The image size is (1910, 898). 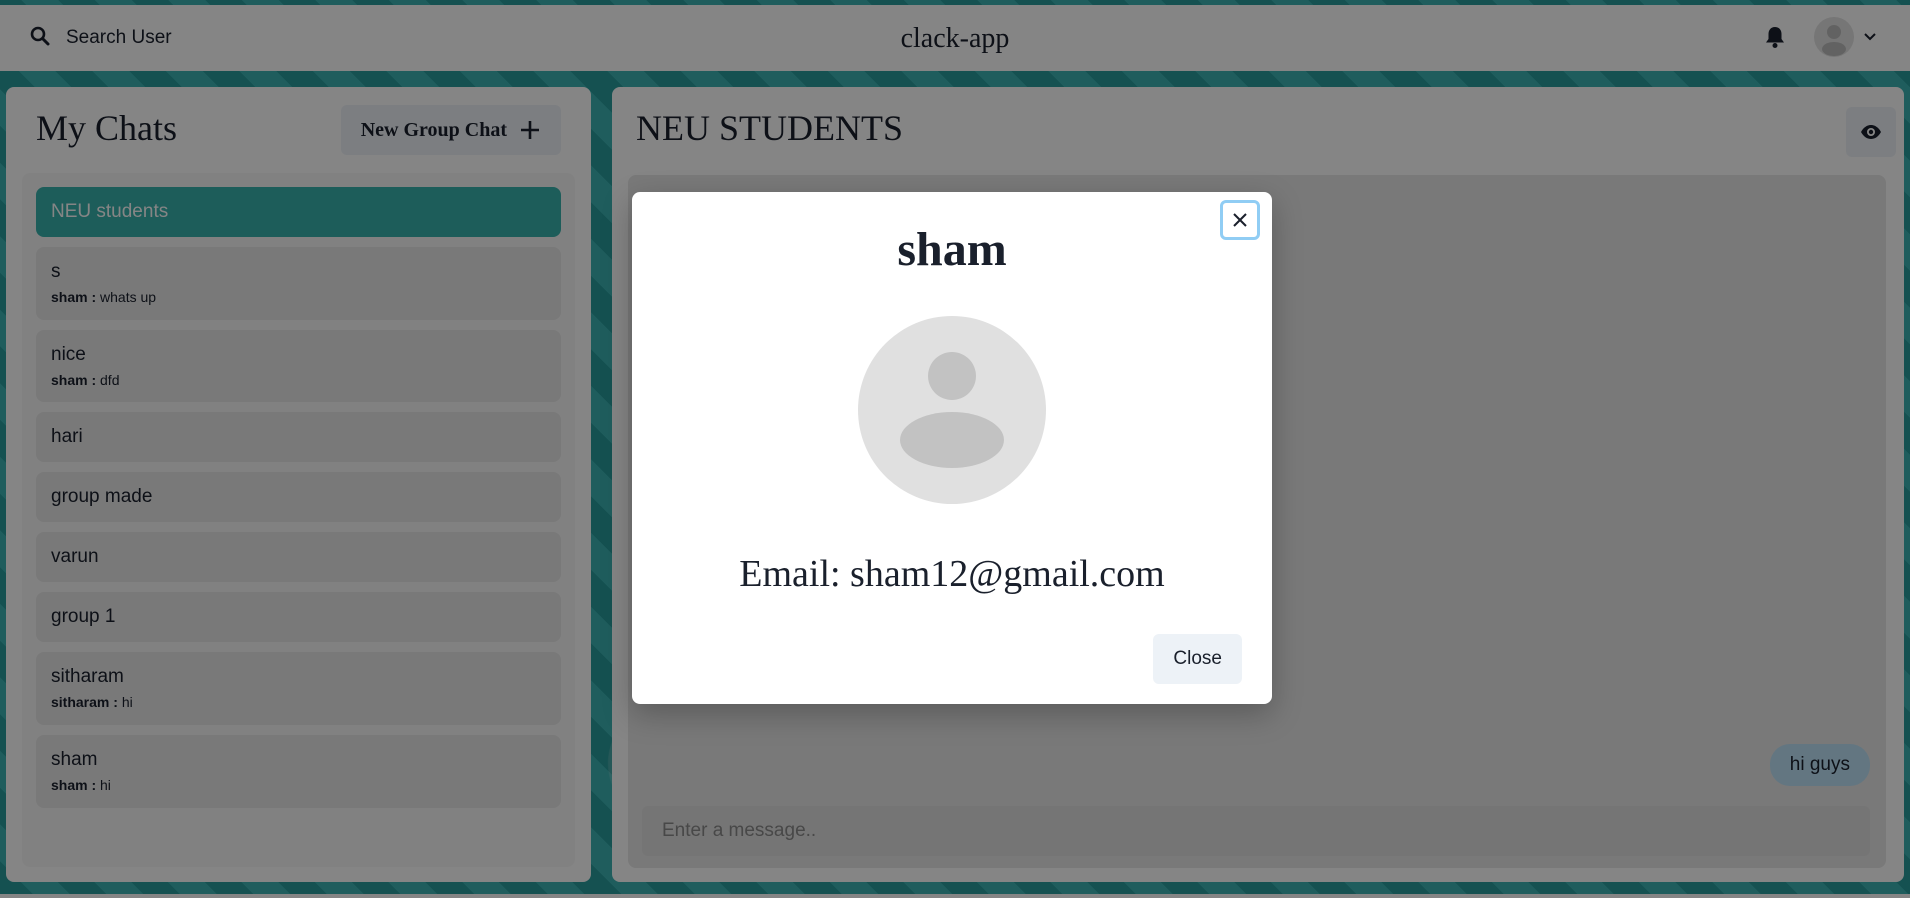 I want to click on profile-picture, so click(x=952, y=410).